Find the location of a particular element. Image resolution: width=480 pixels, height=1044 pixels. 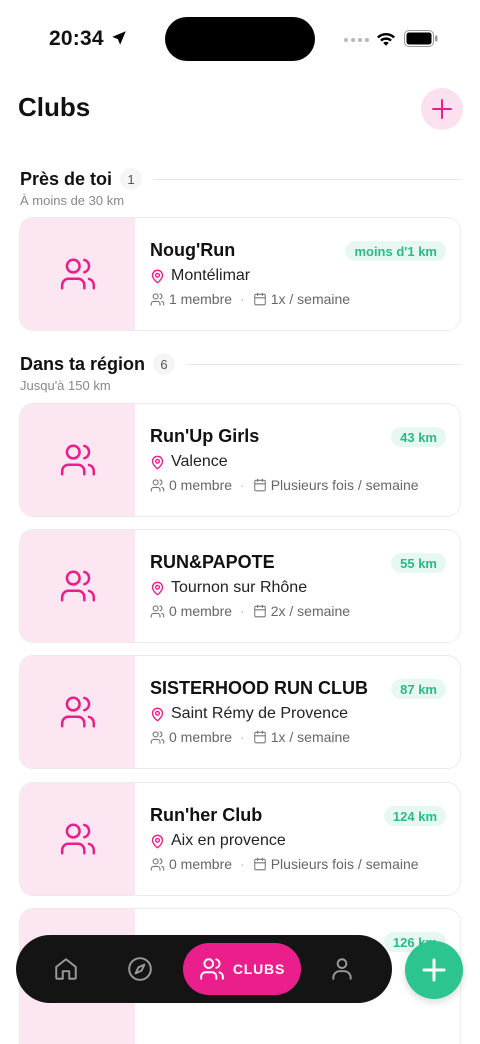

club-city: Aix en provence is located at coordinates (228, 840).